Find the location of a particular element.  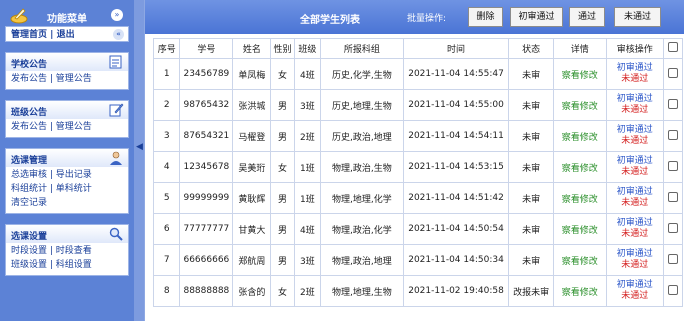

link-publish-school-notice: 发布公告 is located at coordinates (29, 79).